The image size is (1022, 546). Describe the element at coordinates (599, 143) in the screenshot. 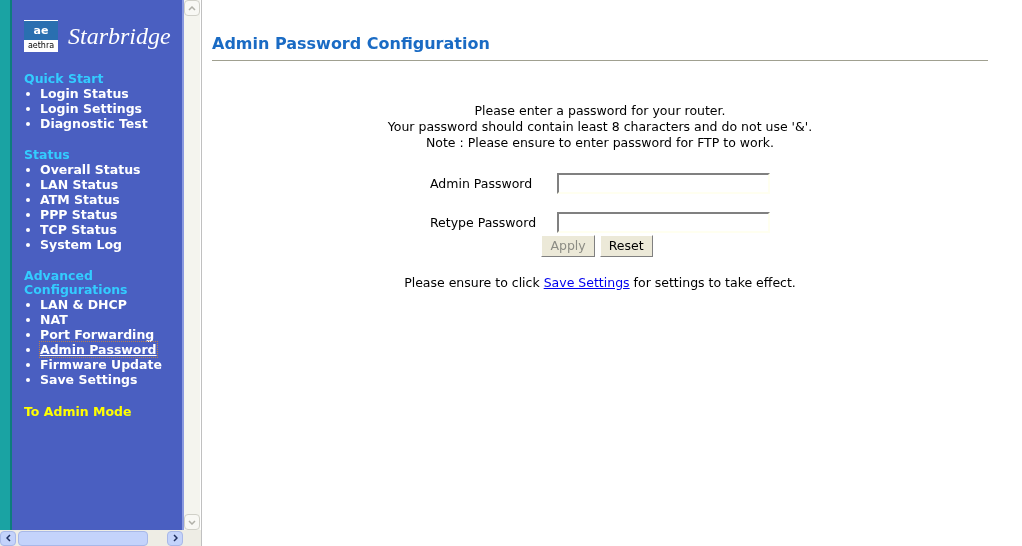

I see `instruction-text: Note : Please ensure to enter password for FTP to work.` at that location.